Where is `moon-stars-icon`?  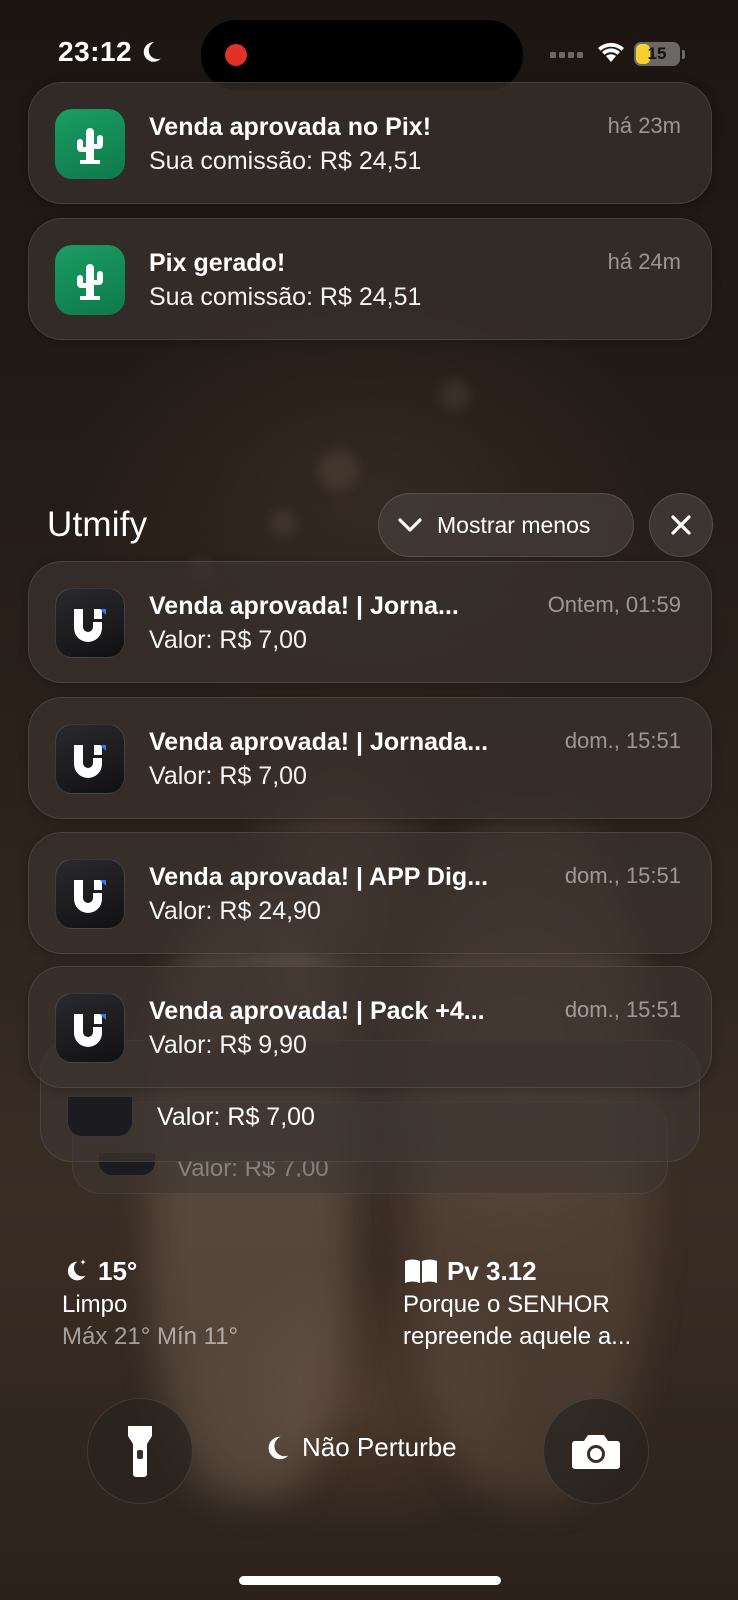
moon-stars-icon is located at coordinates (76, 1270).